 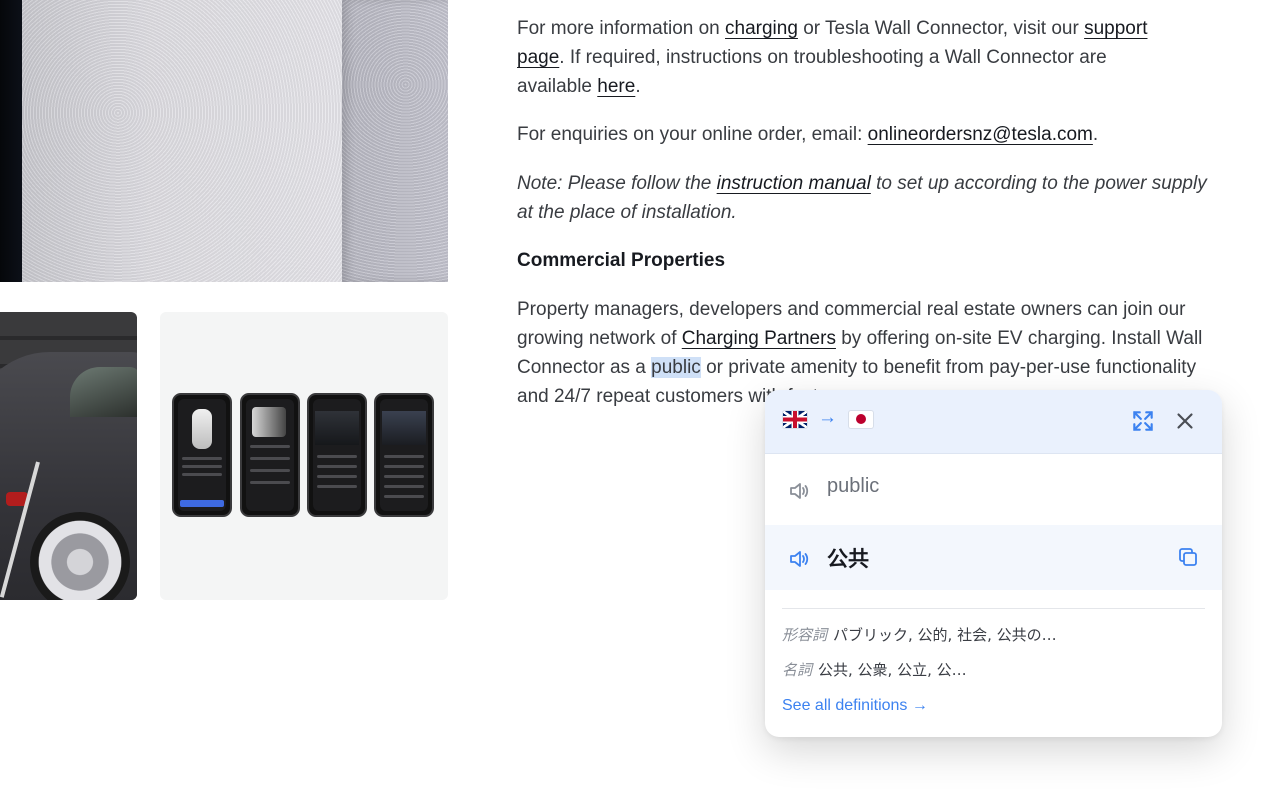 What do you see at coordinates (676, 367) in the screenshot?
I see `selected-word: public` at bounding box center [676, 367].